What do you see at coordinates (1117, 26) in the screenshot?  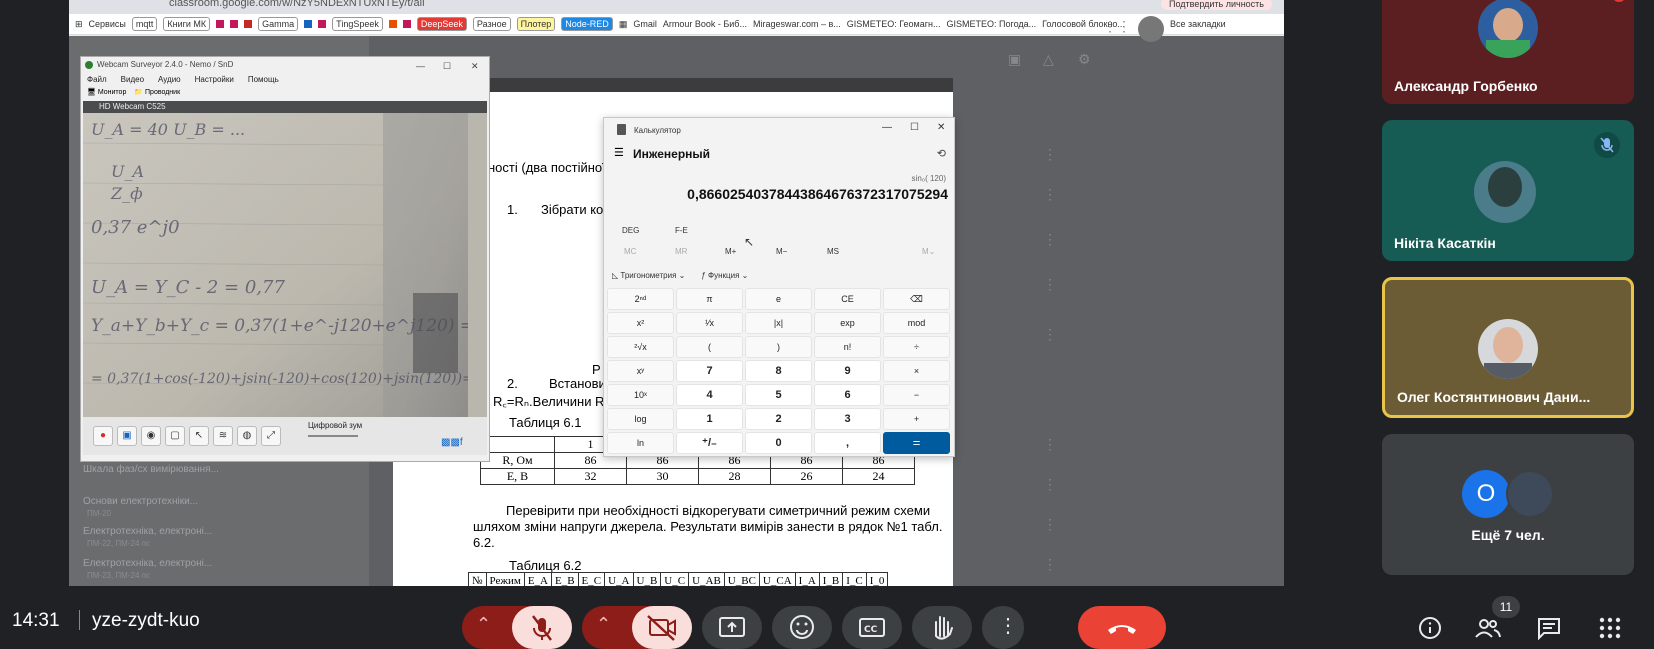 I see `apps-grid-icon: ⋮⋮` at bounding box center [1117, 26].